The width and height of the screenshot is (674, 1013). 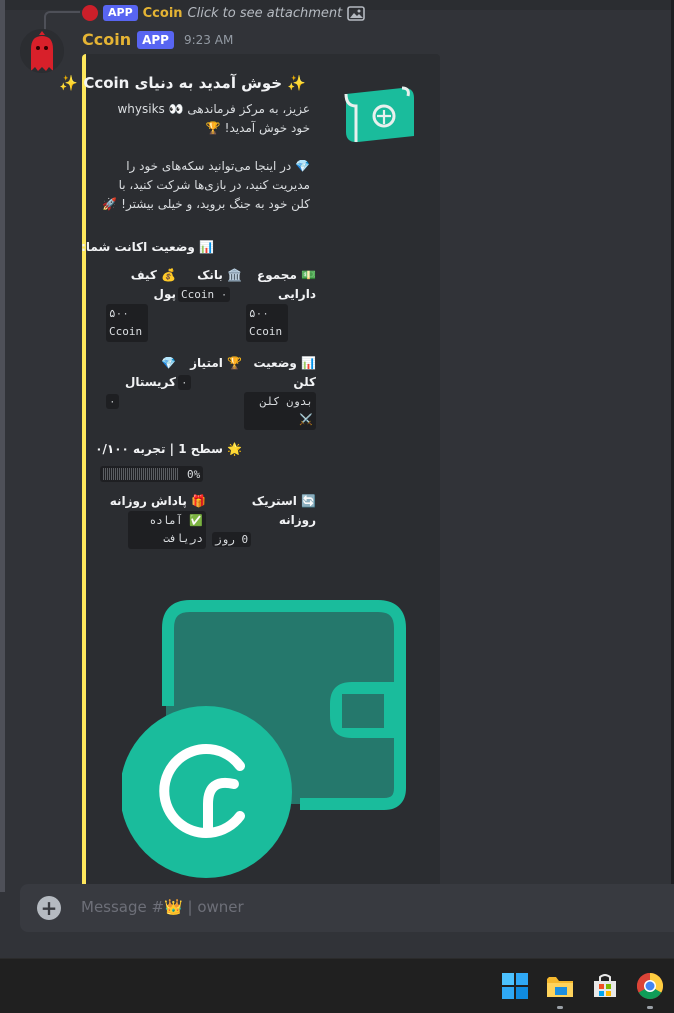 What do you see at coordinates (184, 382) in the screenshot?
I see `field-score-value: ۰` at bounding box center [184, 382].